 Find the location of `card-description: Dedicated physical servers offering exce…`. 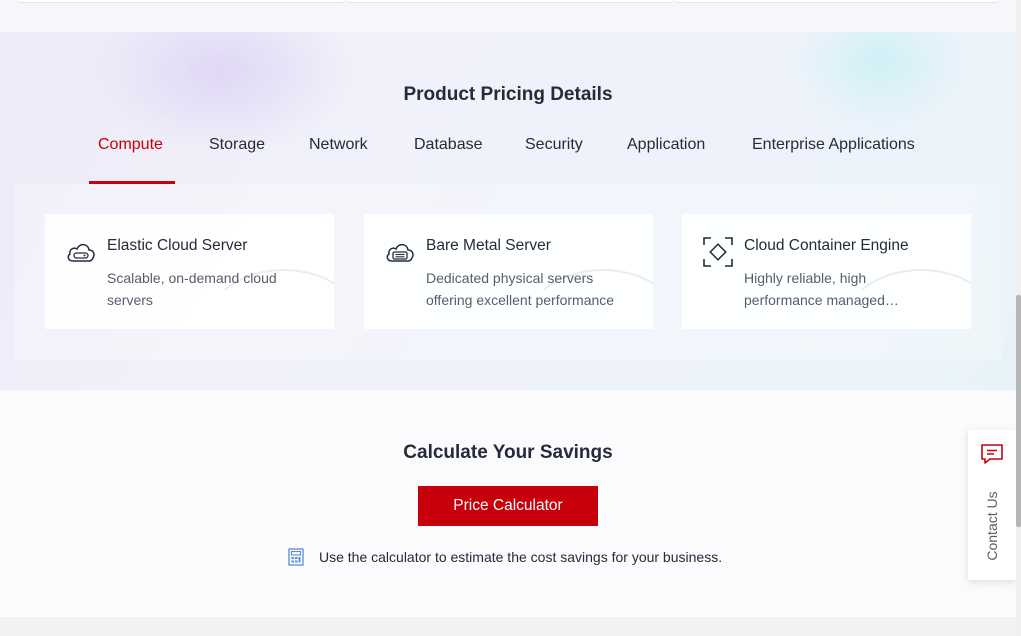

card-description: Dedicated physical servers offering exce… is located at coordinates (520, 289).